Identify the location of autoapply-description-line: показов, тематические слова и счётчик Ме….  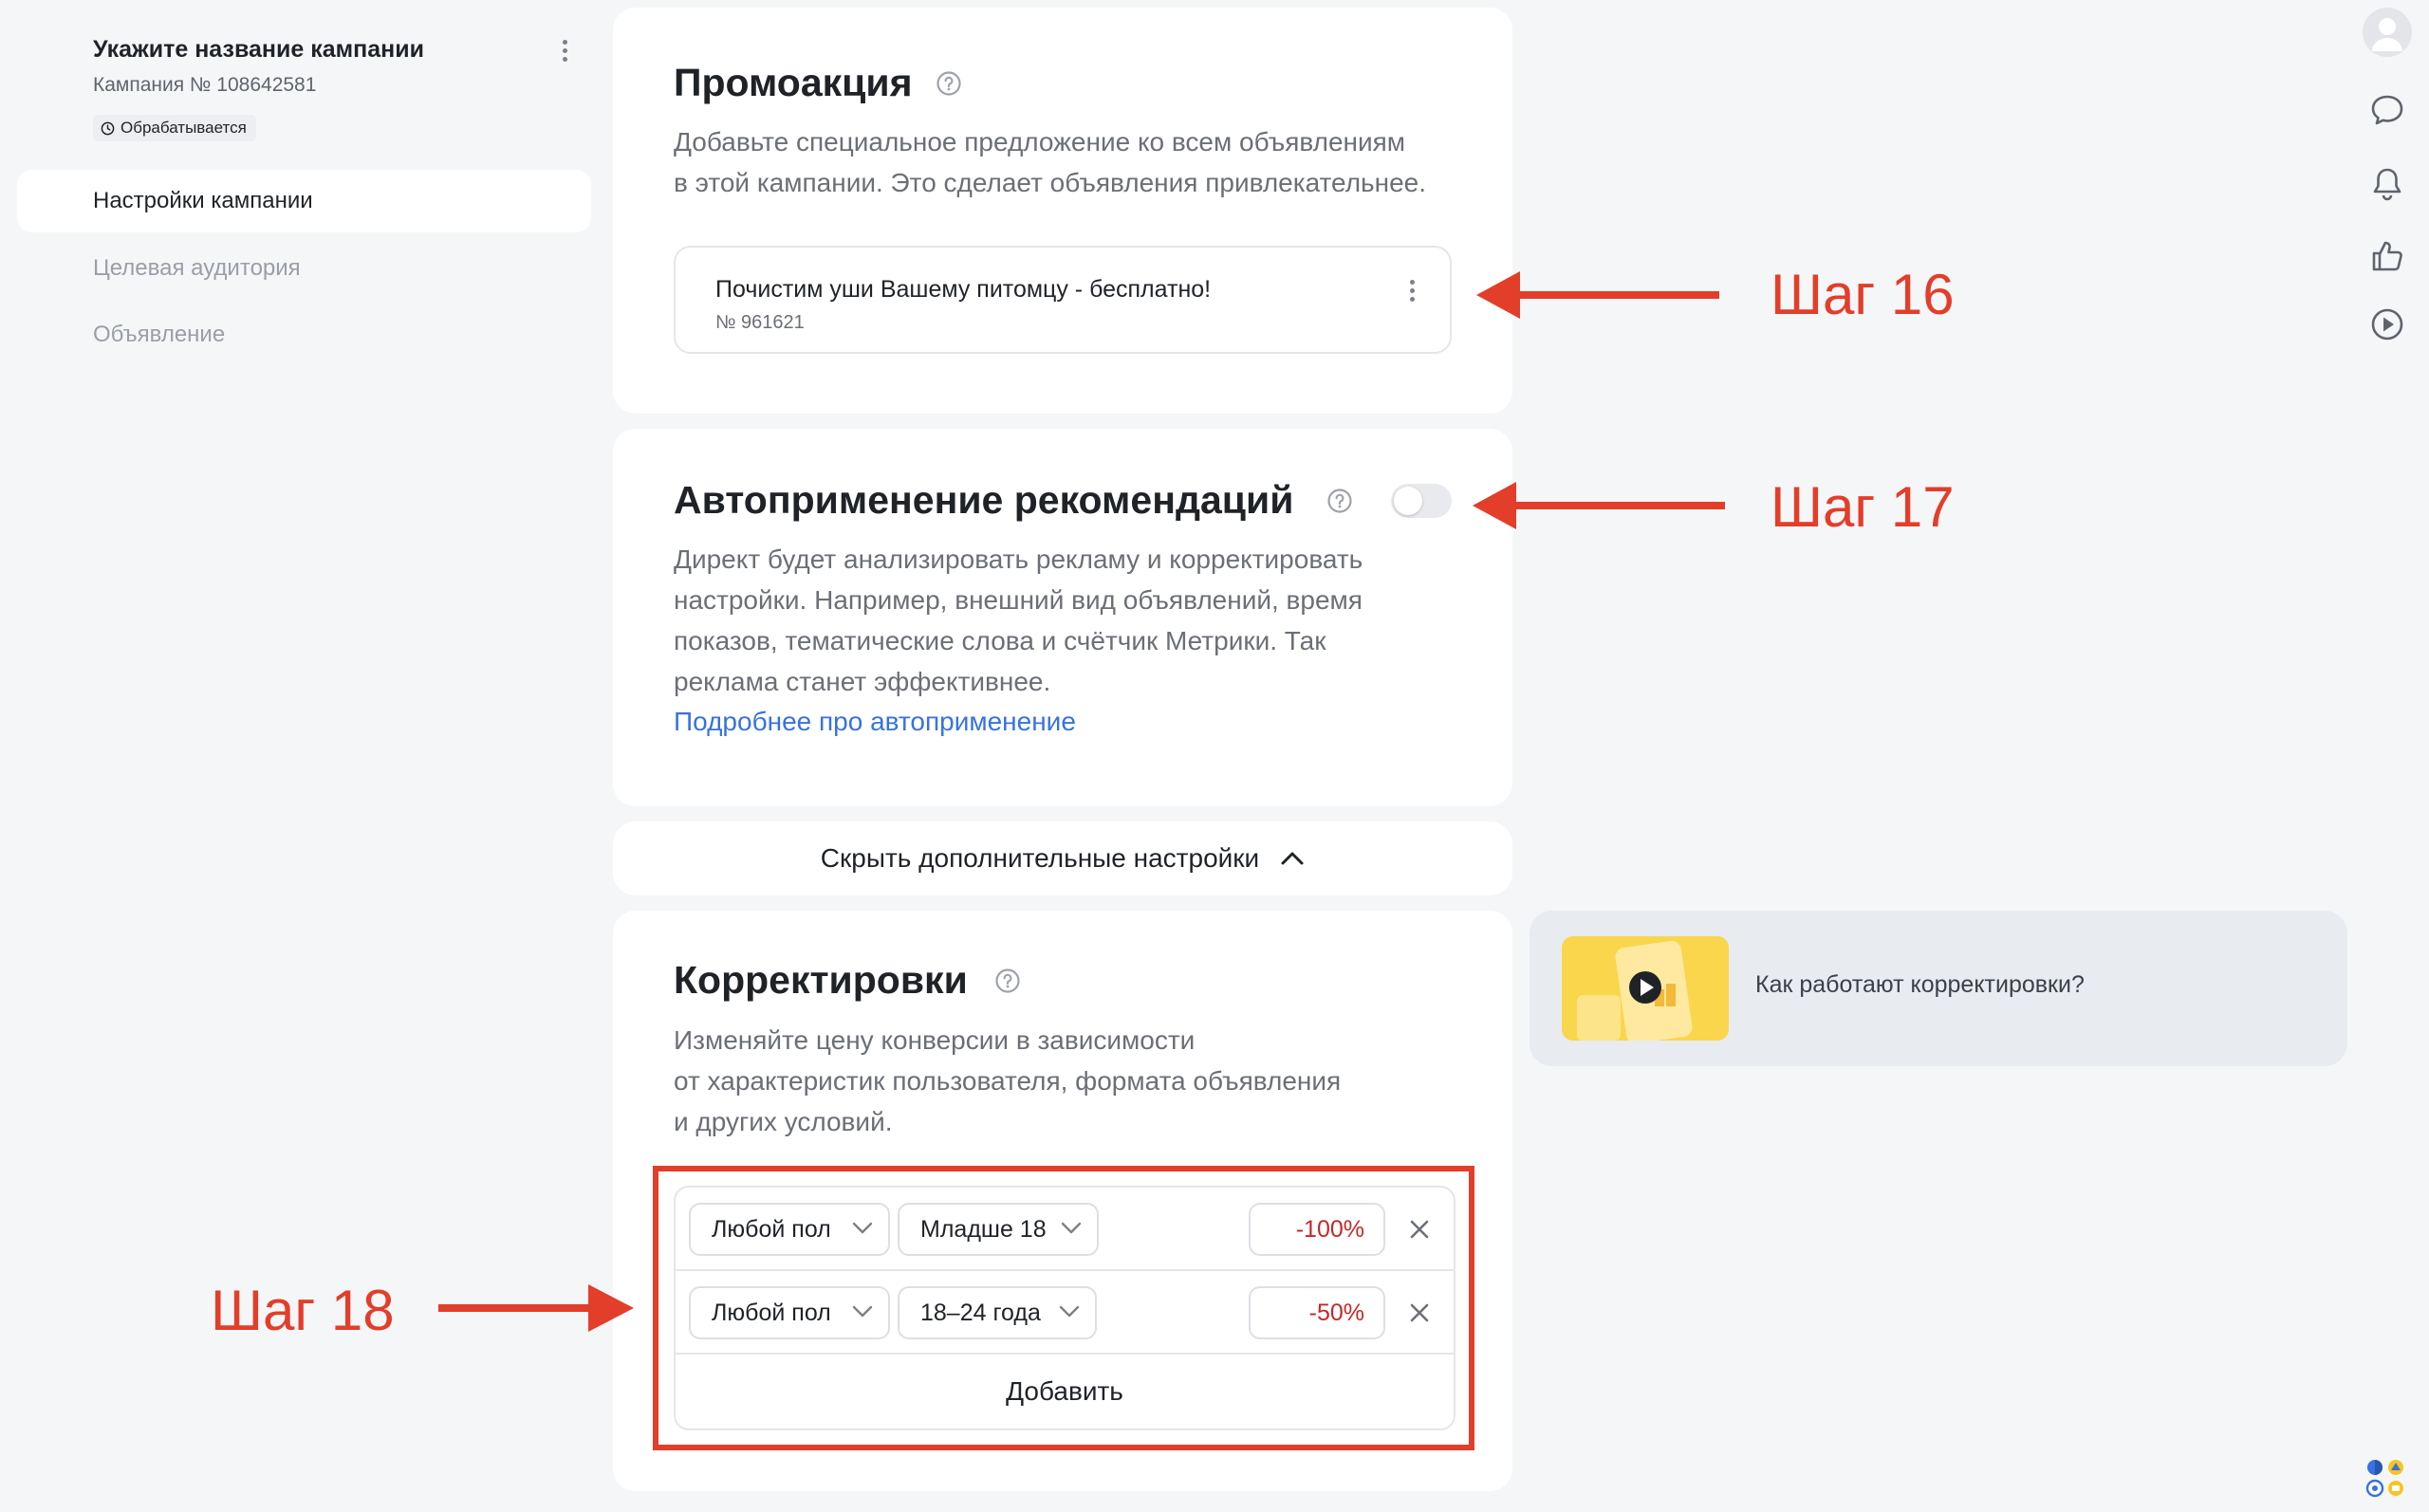
(1000, 640).